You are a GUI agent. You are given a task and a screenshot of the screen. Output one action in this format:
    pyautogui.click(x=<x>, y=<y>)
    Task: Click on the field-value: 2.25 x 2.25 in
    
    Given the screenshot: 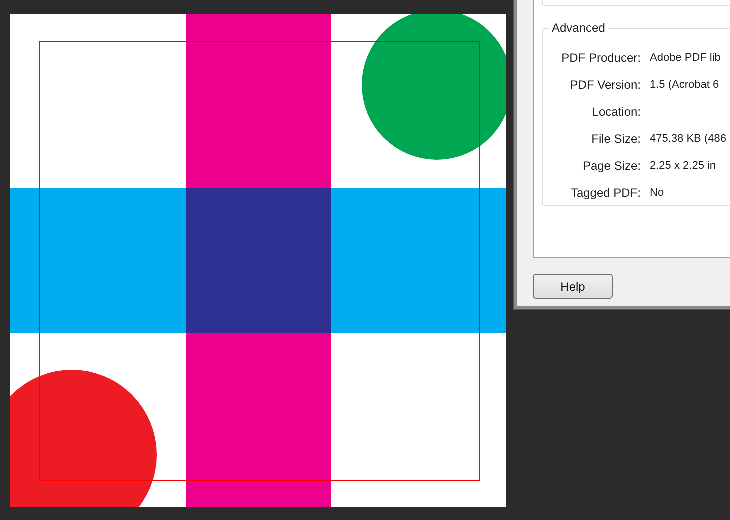 What is the action you would take?
    pyautogui.click(x=683, y=166)
    